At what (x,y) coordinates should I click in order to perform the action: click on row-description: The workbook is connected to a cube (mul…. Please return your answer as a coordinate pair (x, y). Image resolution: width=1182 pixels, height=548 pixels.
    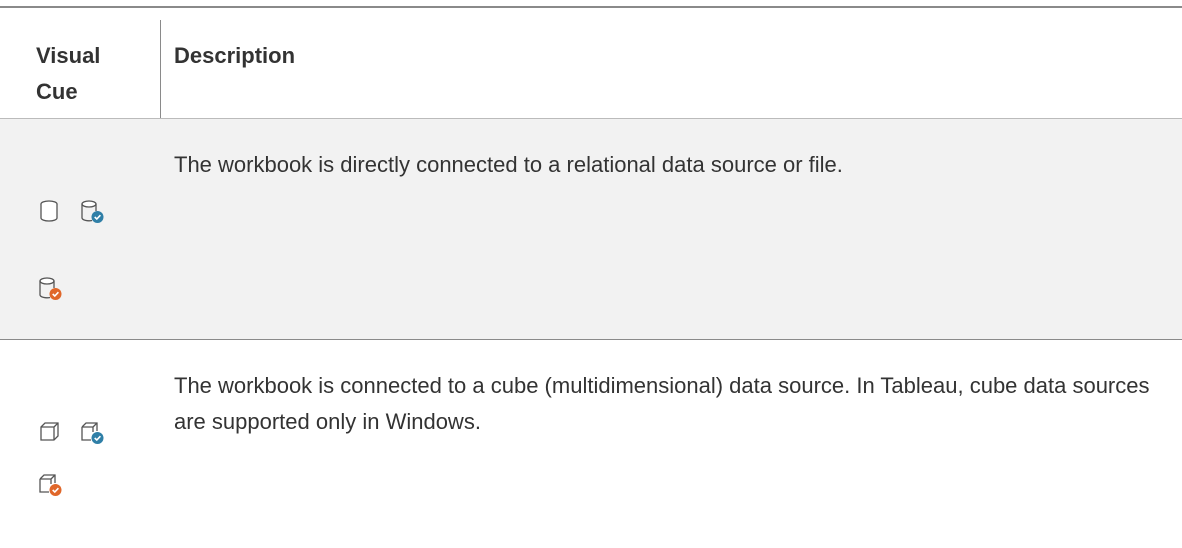
    Looking at the image, I should click on (662, 403).